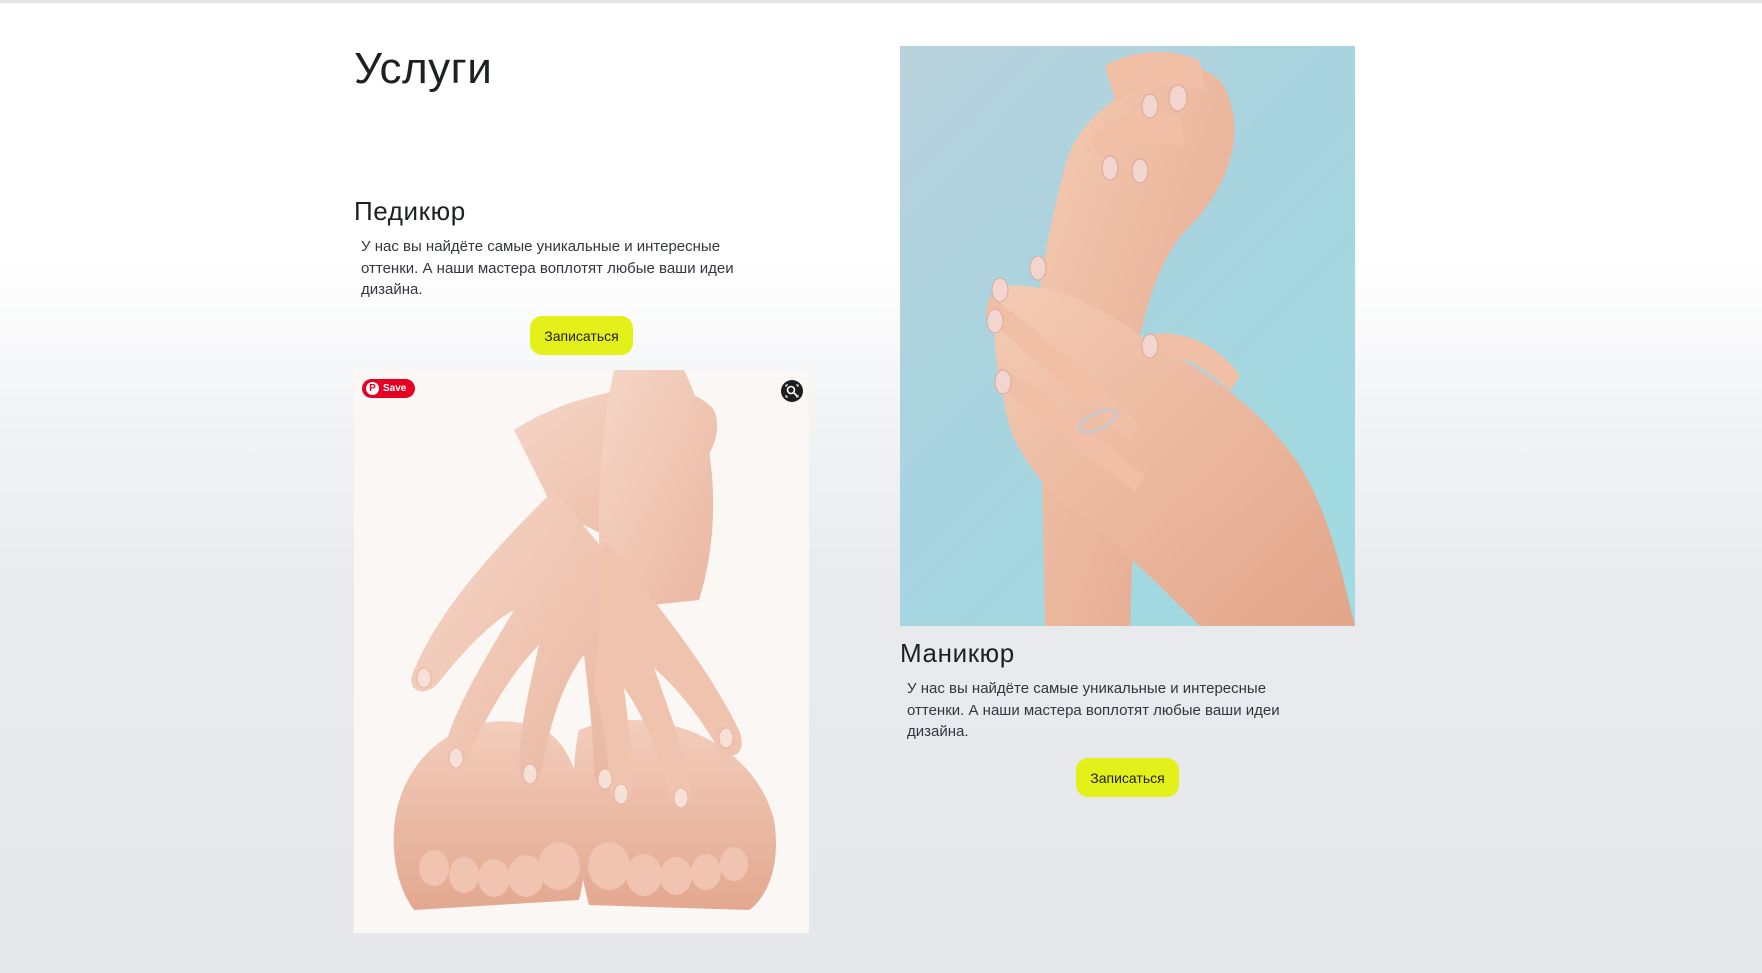 This screenshot has height=973, width=1762. Describe the element at coordinates (792, 391) in the screenshot. I see `visual-search-icon` at that location.